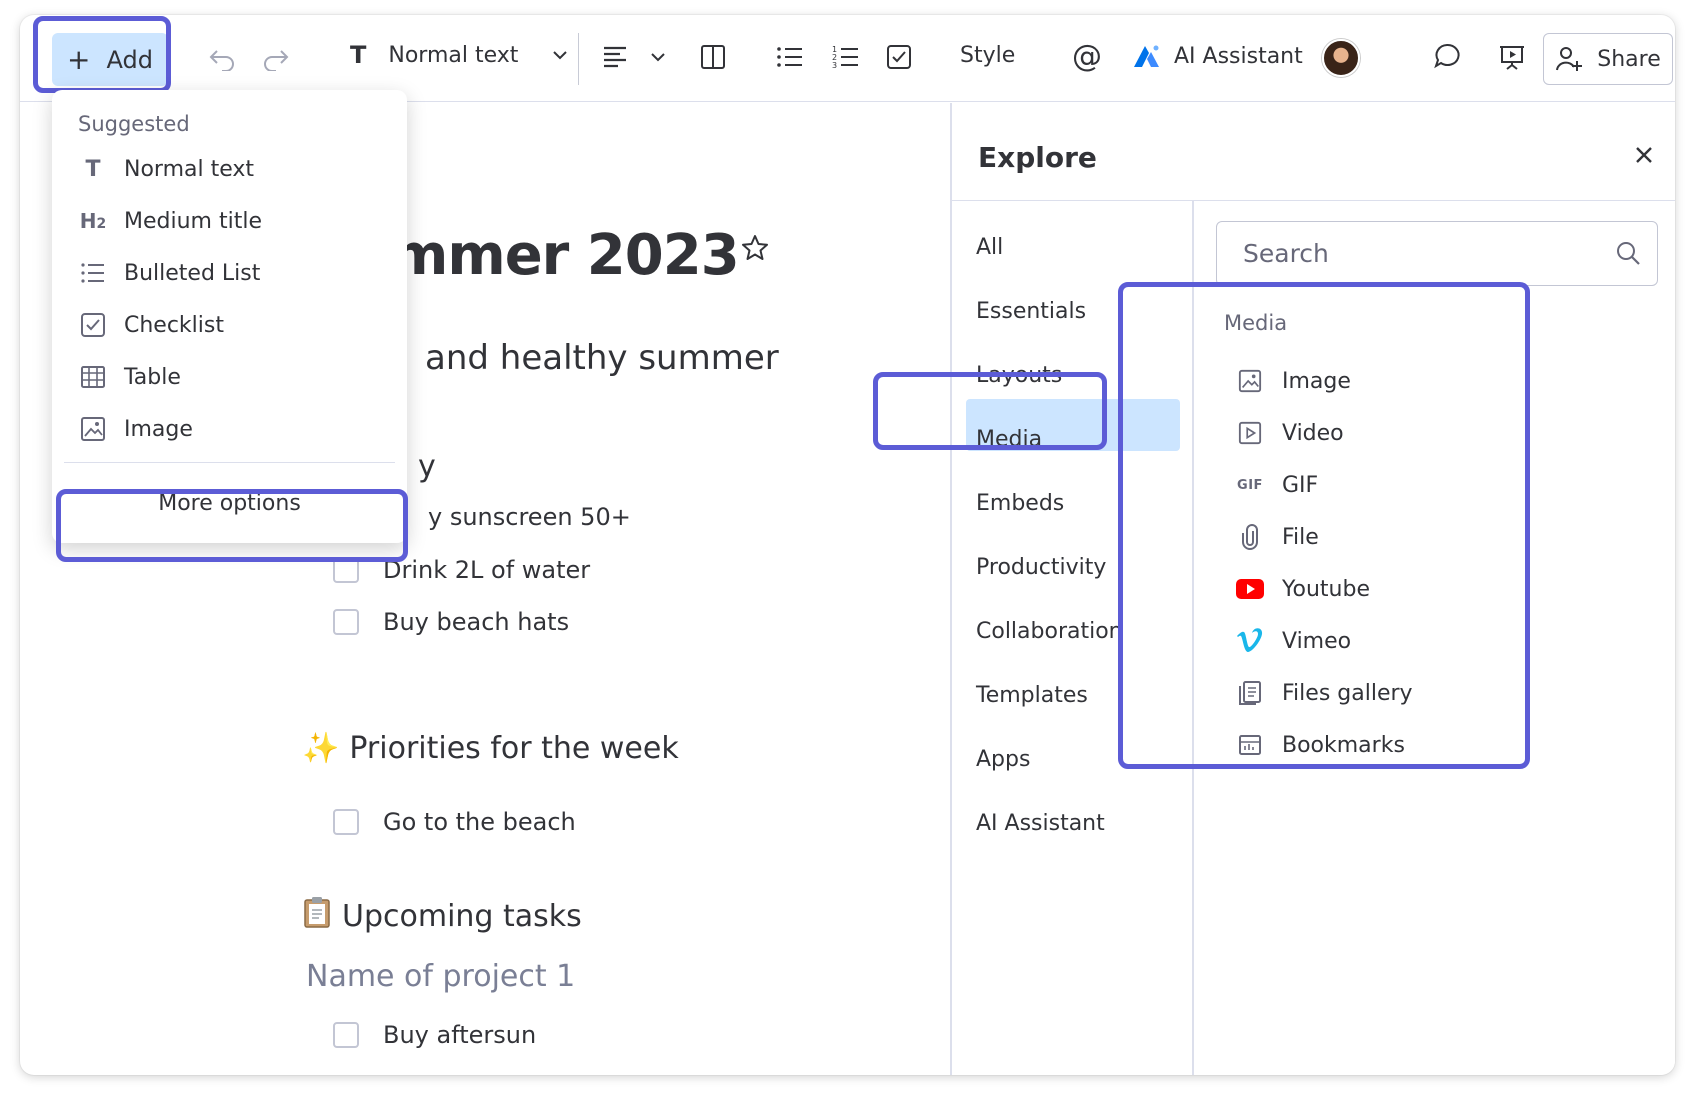  What do you see at coordinates (634, 57) in the screenshot?
I see `align-dropdown` at bounding box center [634, 57].